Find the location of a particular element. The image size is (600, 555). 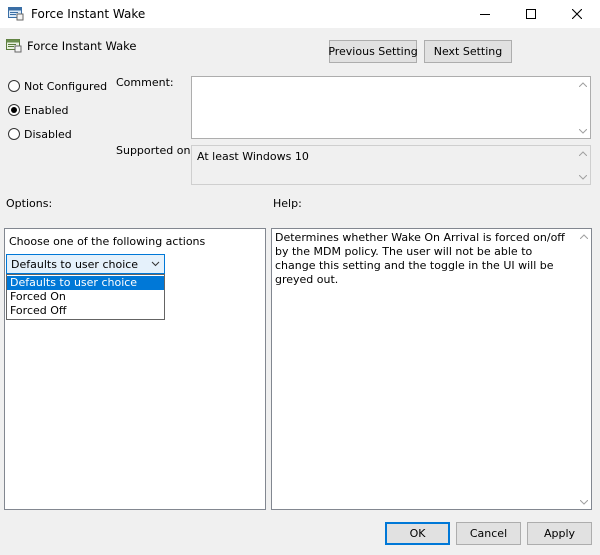

maximize-icon is located at coordinates (531, 14).